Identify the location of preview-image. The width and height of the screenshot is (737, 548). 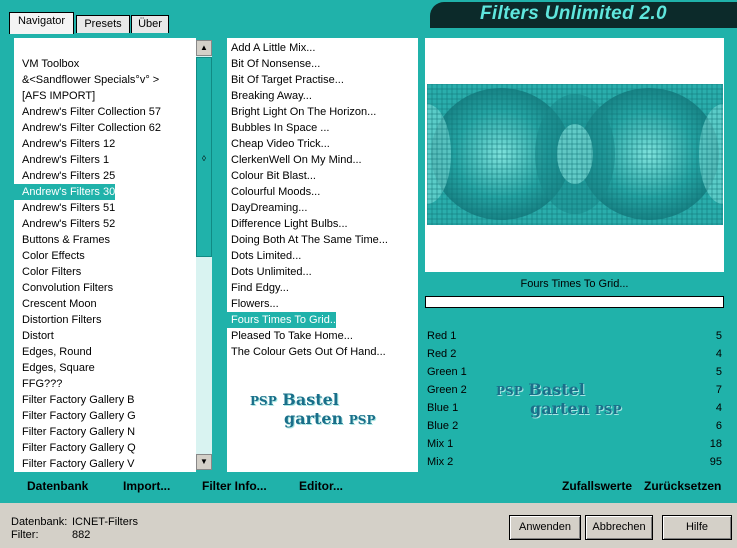
(575, 154).